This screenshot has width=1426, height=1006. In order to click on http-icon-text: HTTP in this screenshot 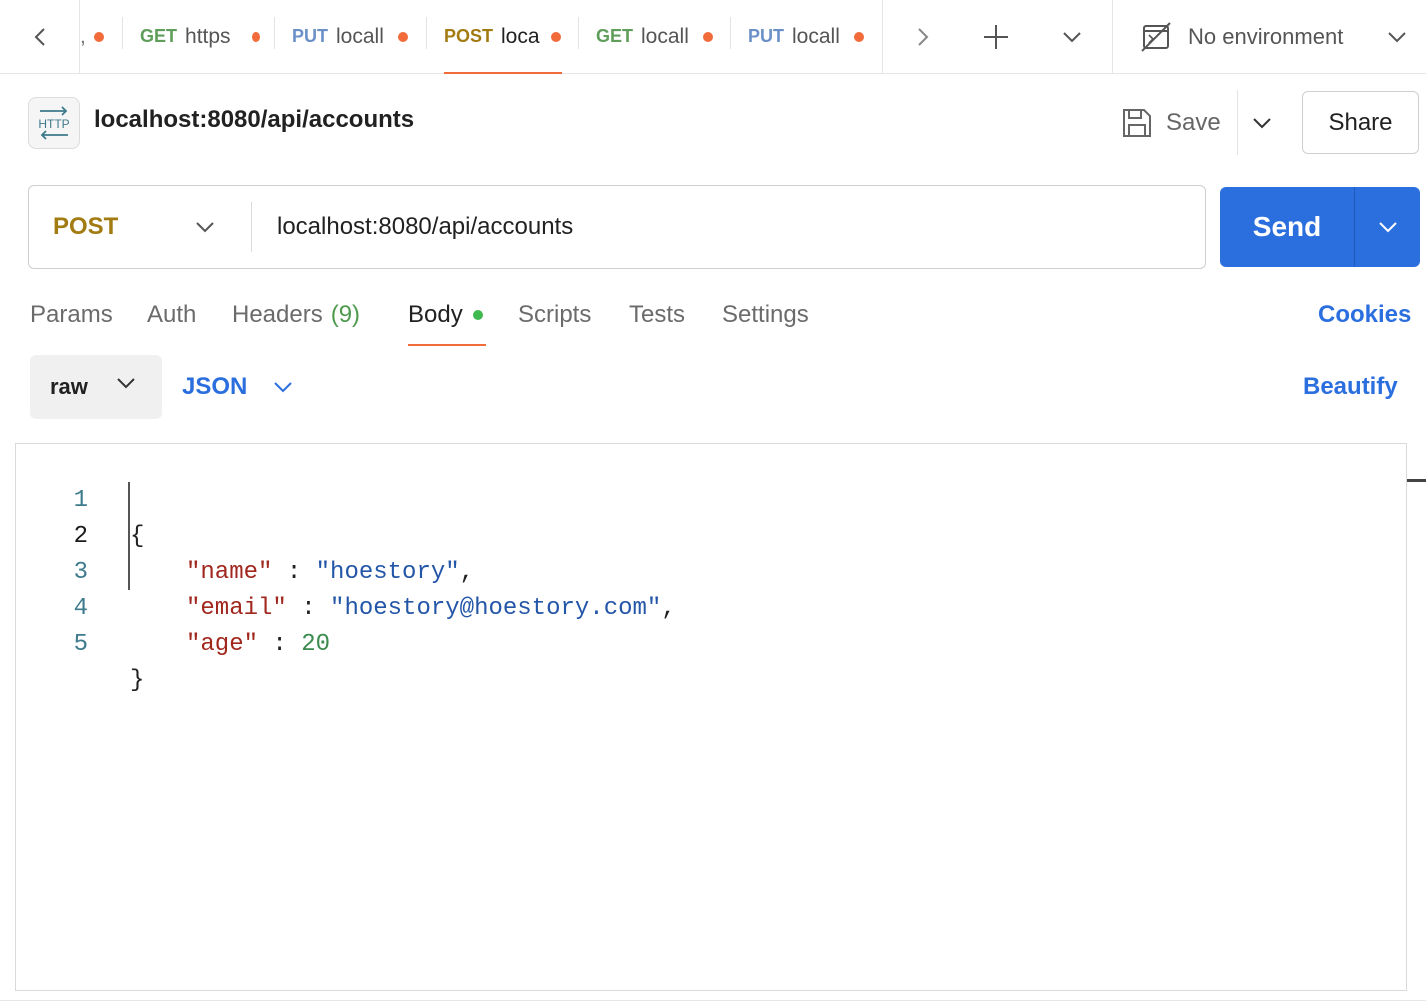, I will do `click(53, 124)`.